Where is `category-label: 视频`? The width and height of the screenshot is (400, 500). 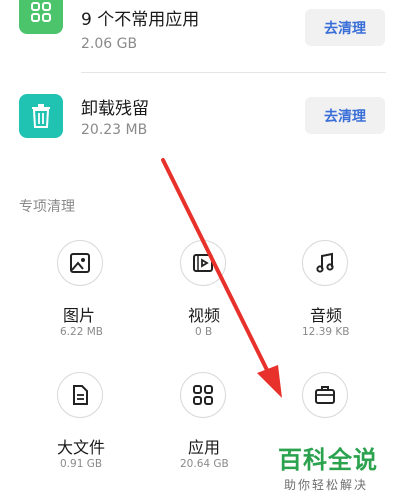 category-label: 视频 is located at coordinates (204, 315).